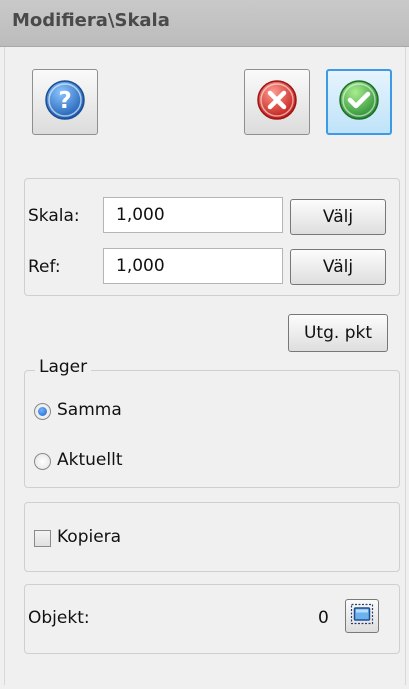 Image resolution: width=409 pixels, height=689 pixels. I want to click on title-bar: Modifiera\Skala, so click(204, 23).